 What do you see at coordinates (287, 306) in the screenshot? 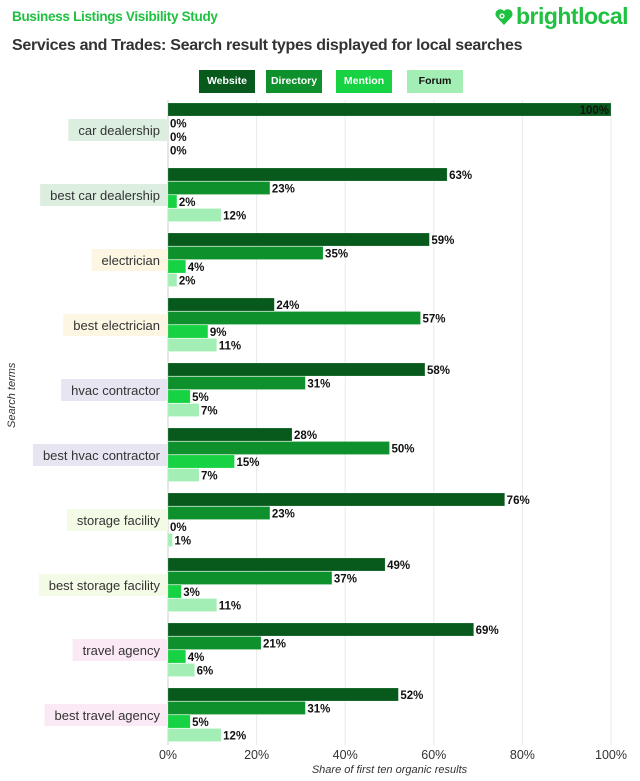
I see `value-label: 24%` at bounding box center [287, 306].